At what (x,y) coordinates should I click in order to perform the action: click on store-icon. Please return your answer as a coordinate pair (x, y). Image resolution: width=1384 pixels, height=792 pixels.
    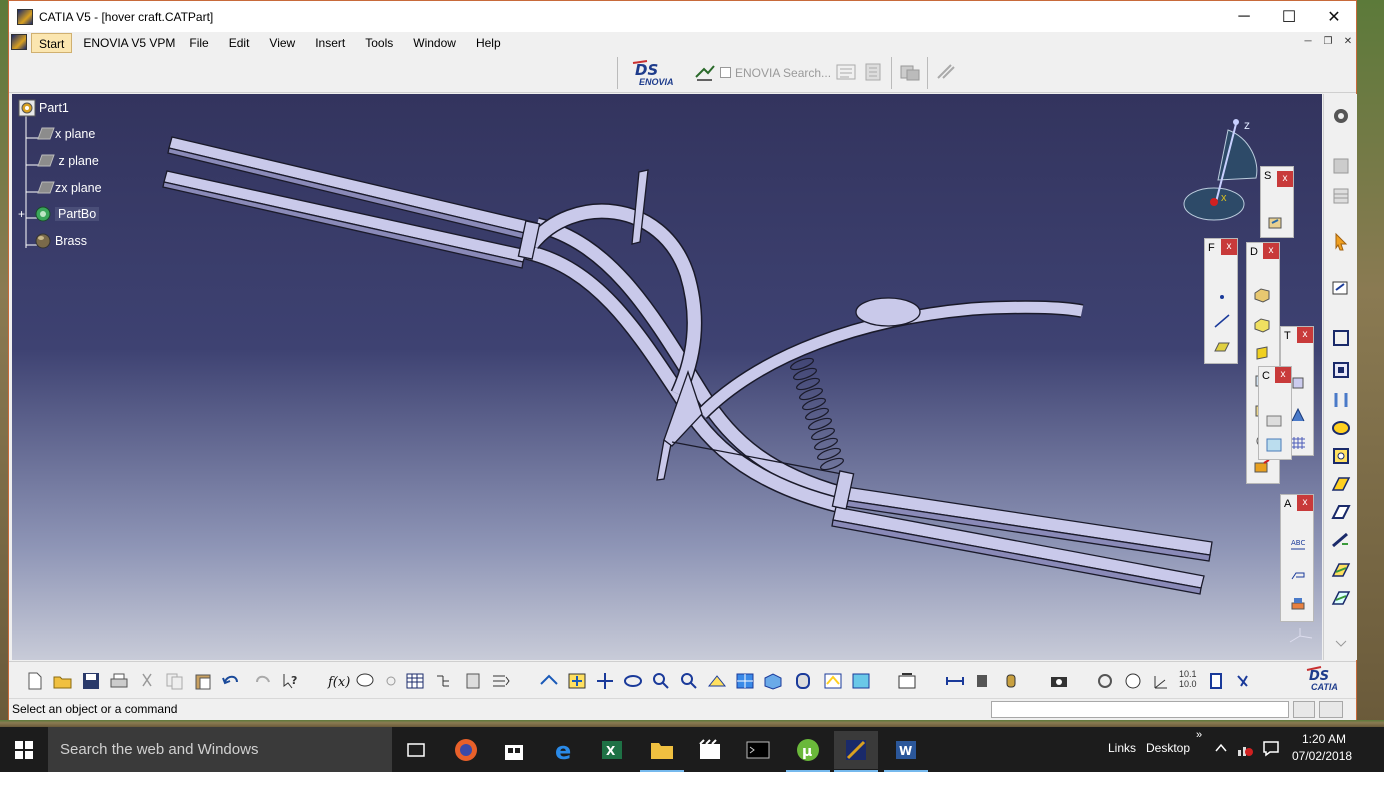
    Looking at the image, I should click on (514, 750).